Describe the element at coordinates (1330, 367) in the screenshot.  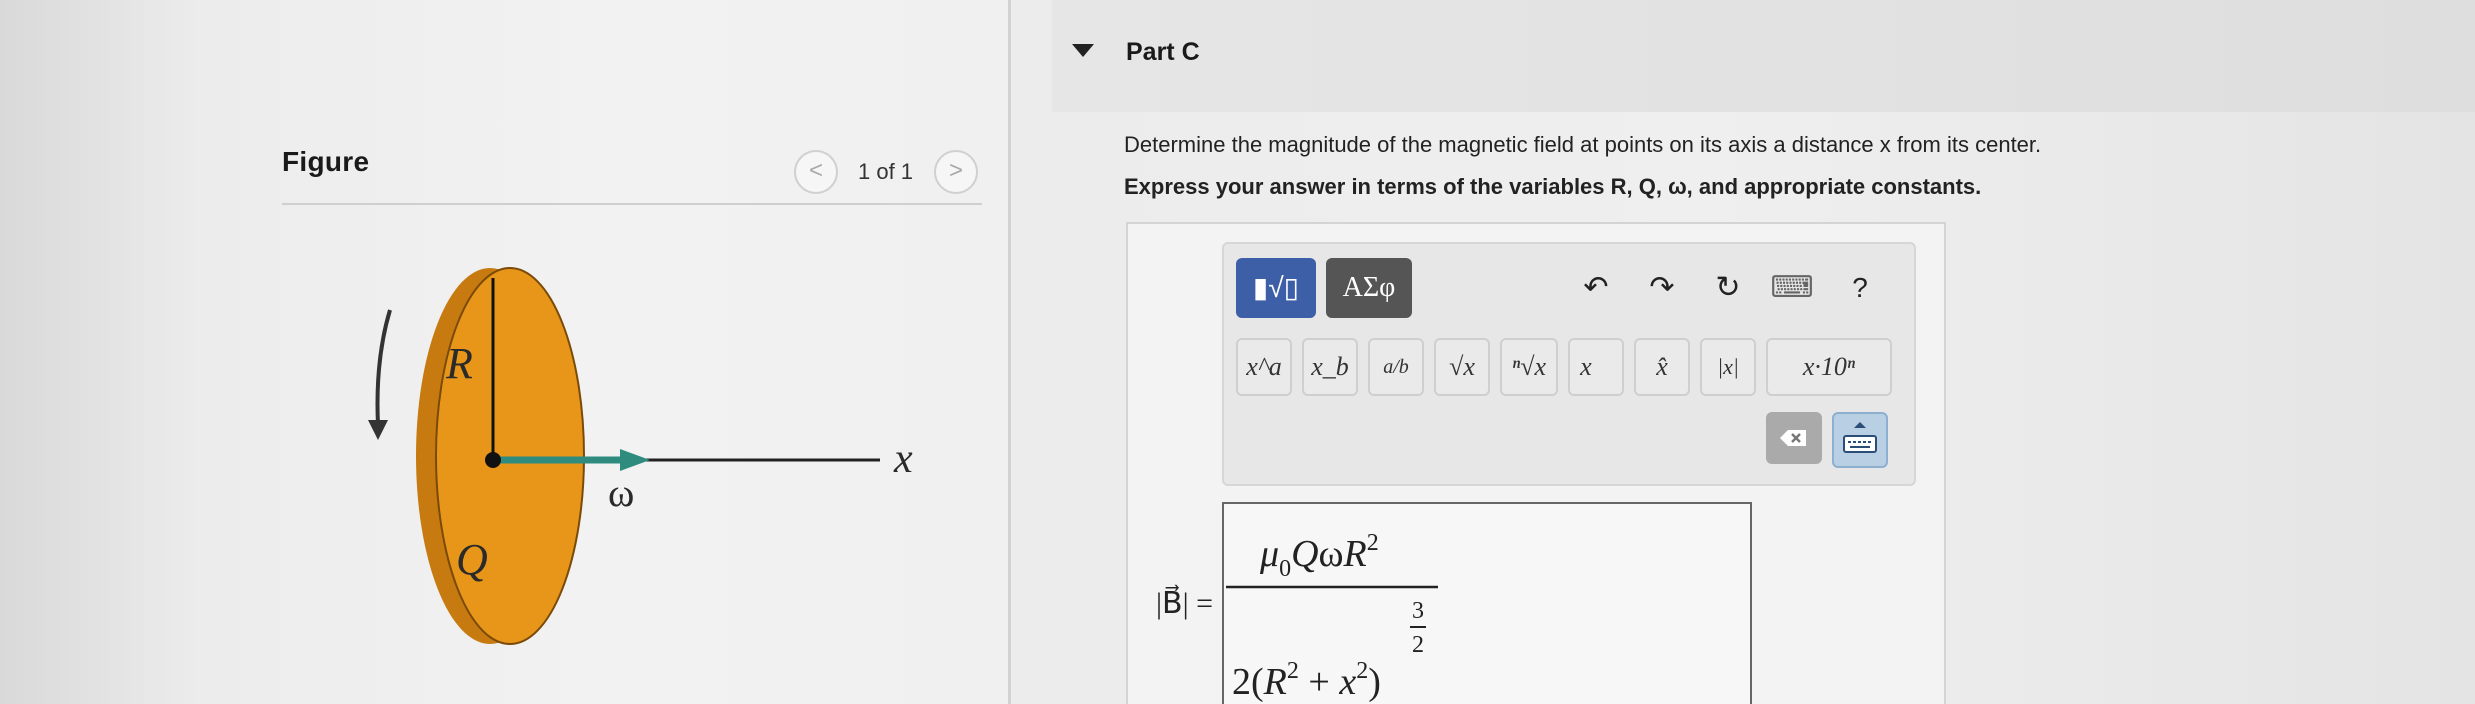
I see `subscript-button: x_b` at that location.